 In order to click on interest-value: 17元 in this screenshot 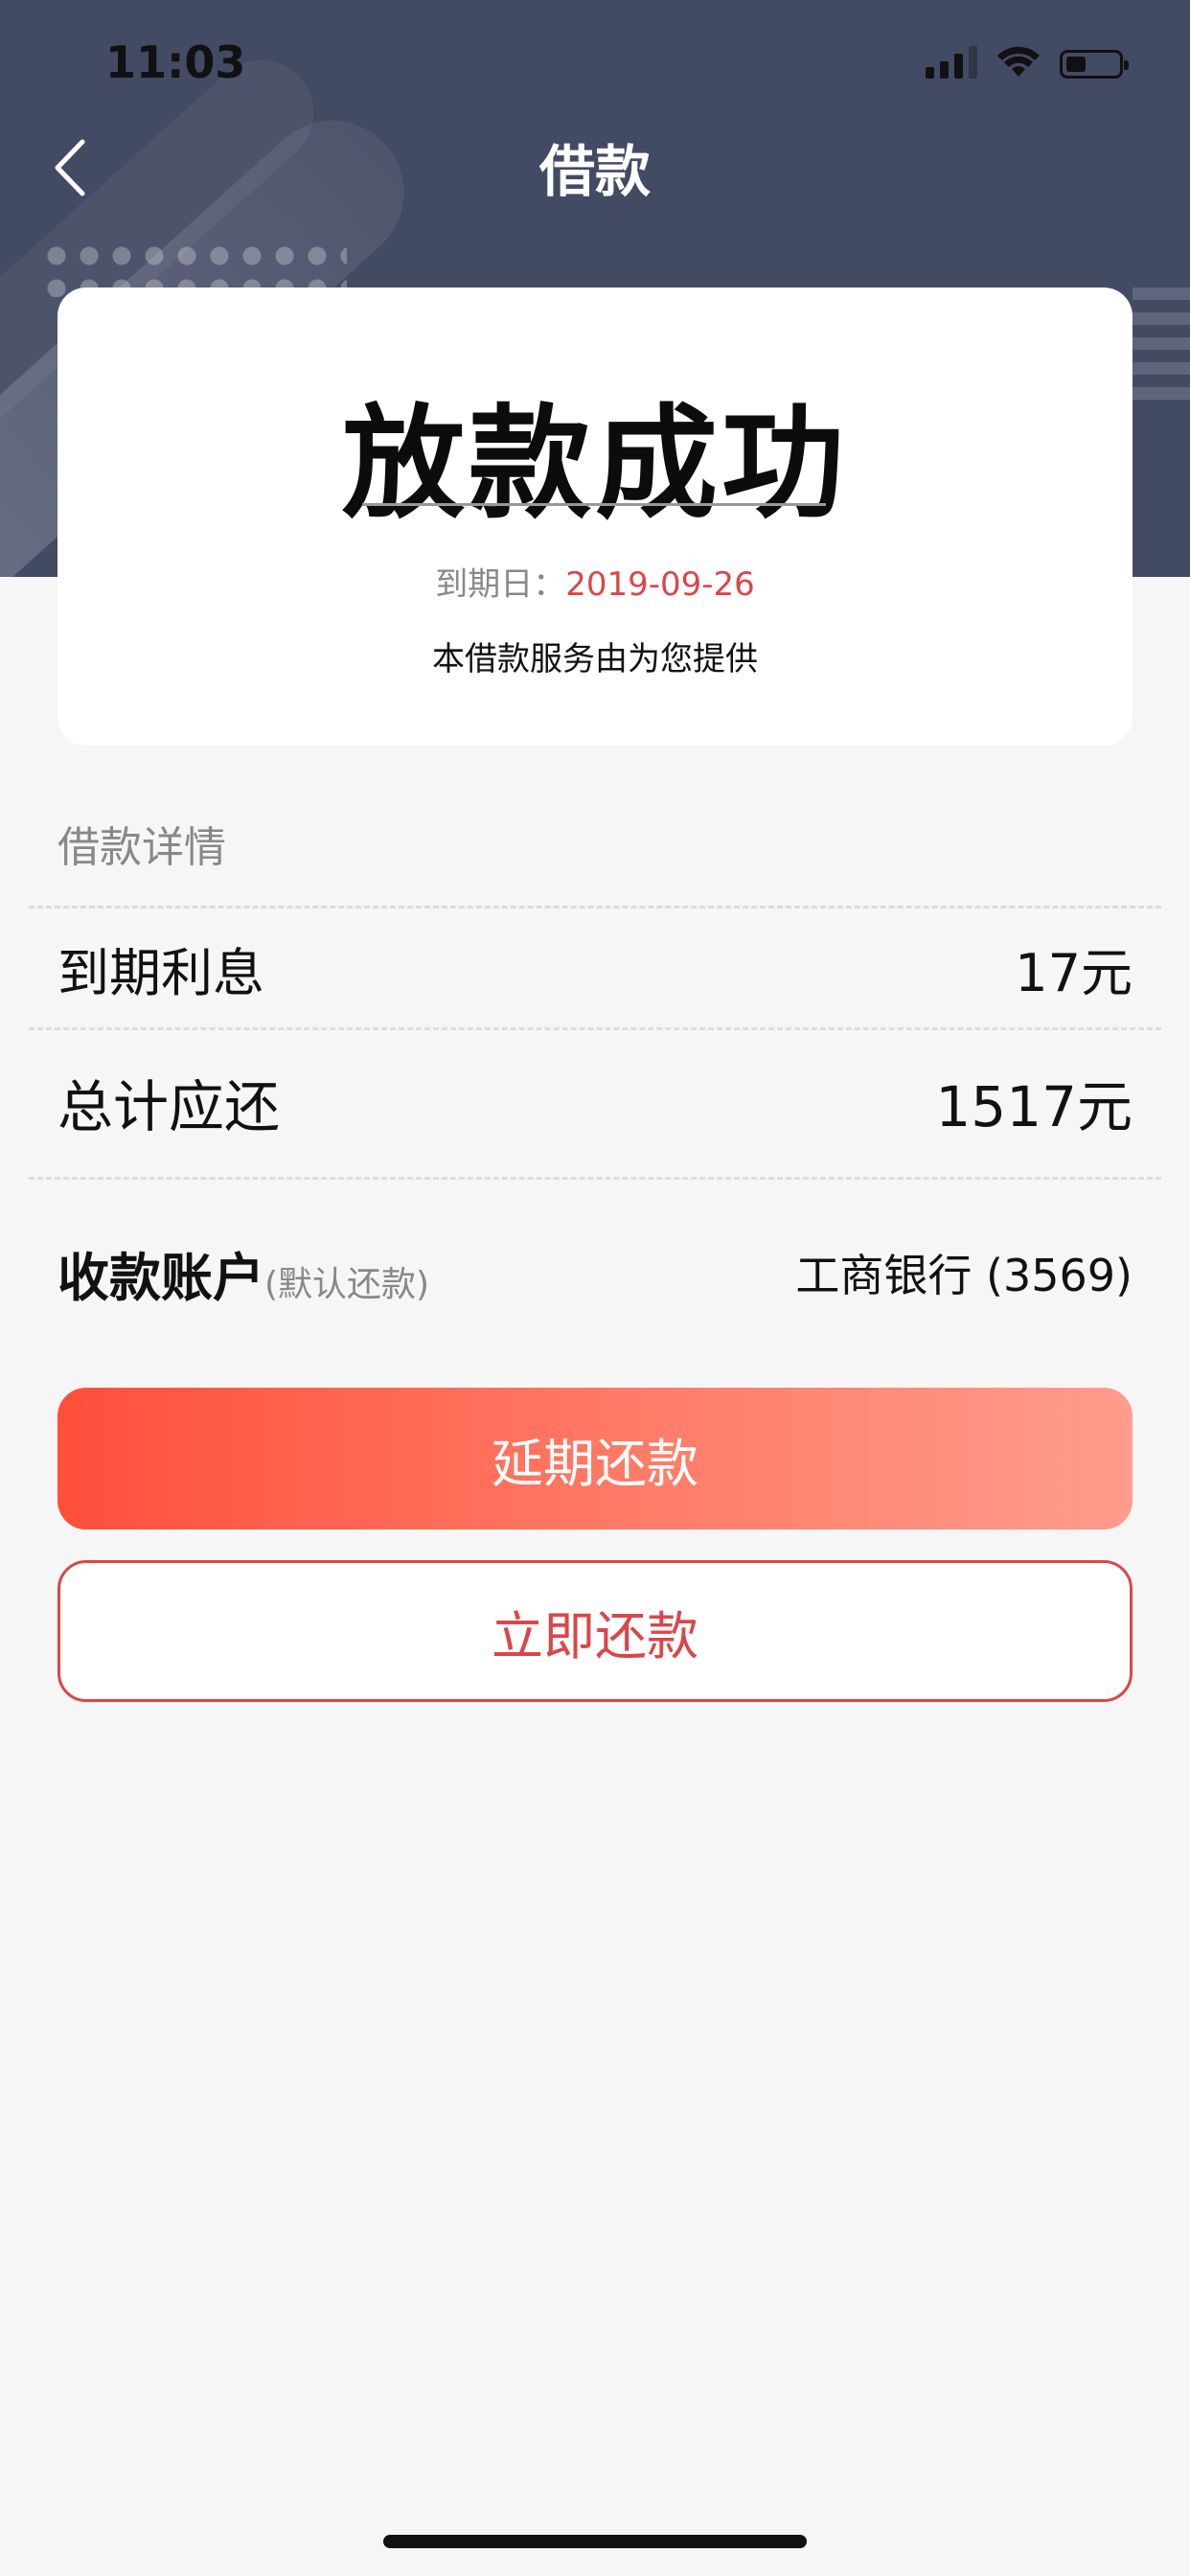, I will do `click(1074, 972)`.